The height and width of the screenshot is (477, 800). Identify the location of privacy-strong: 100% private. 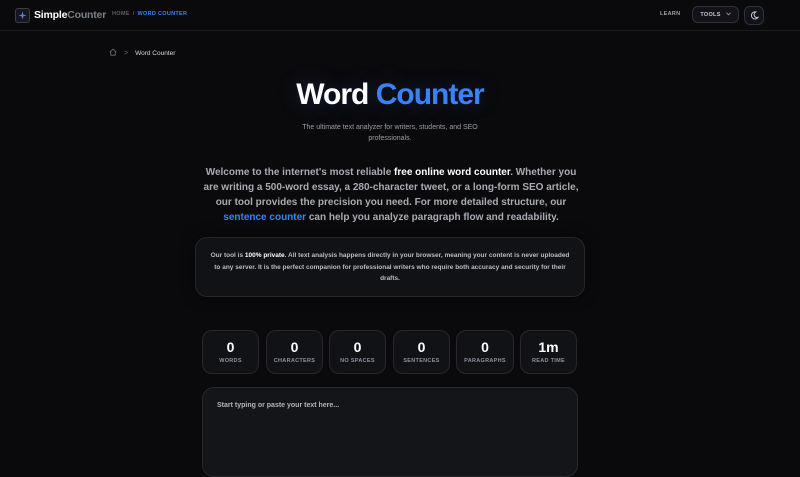
(264, 255).